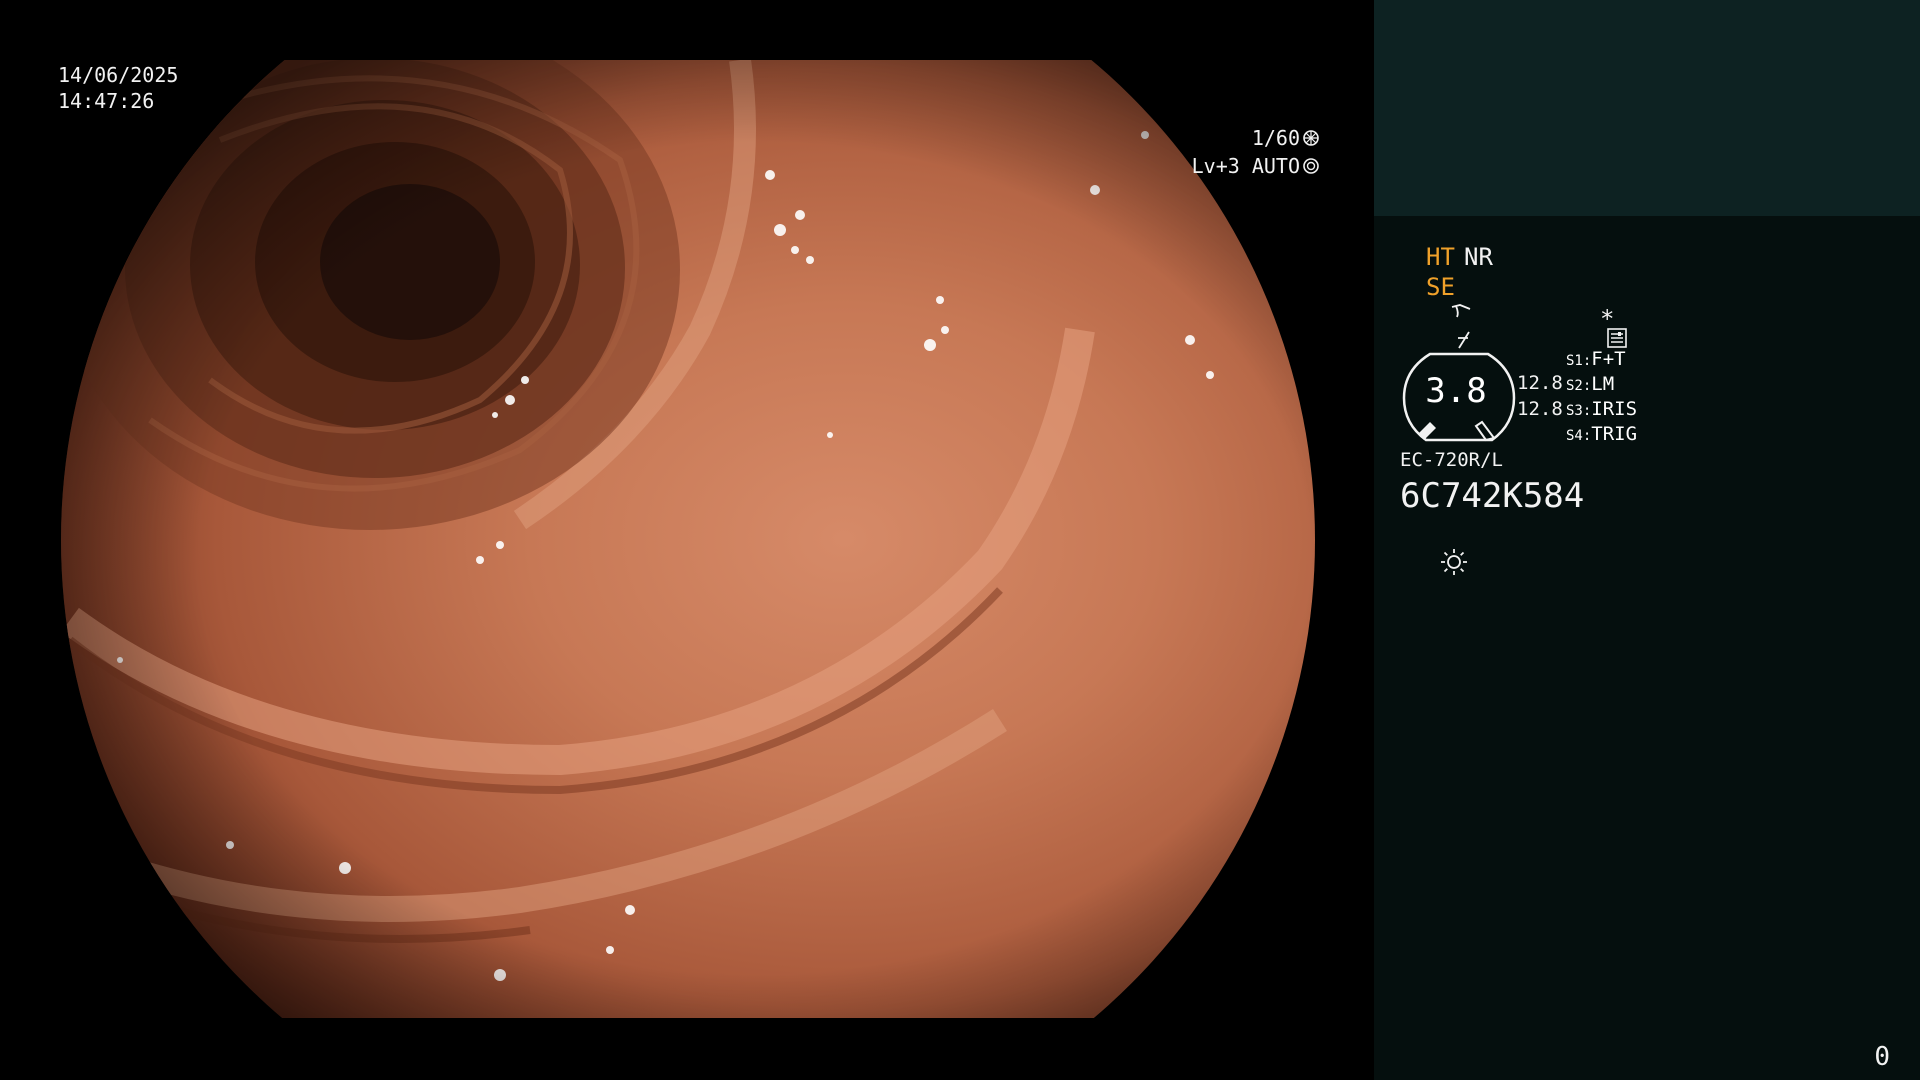 This screenshot has height=1080, width=1920. I want to click on switch-key: S4:, so click(1579, 436).